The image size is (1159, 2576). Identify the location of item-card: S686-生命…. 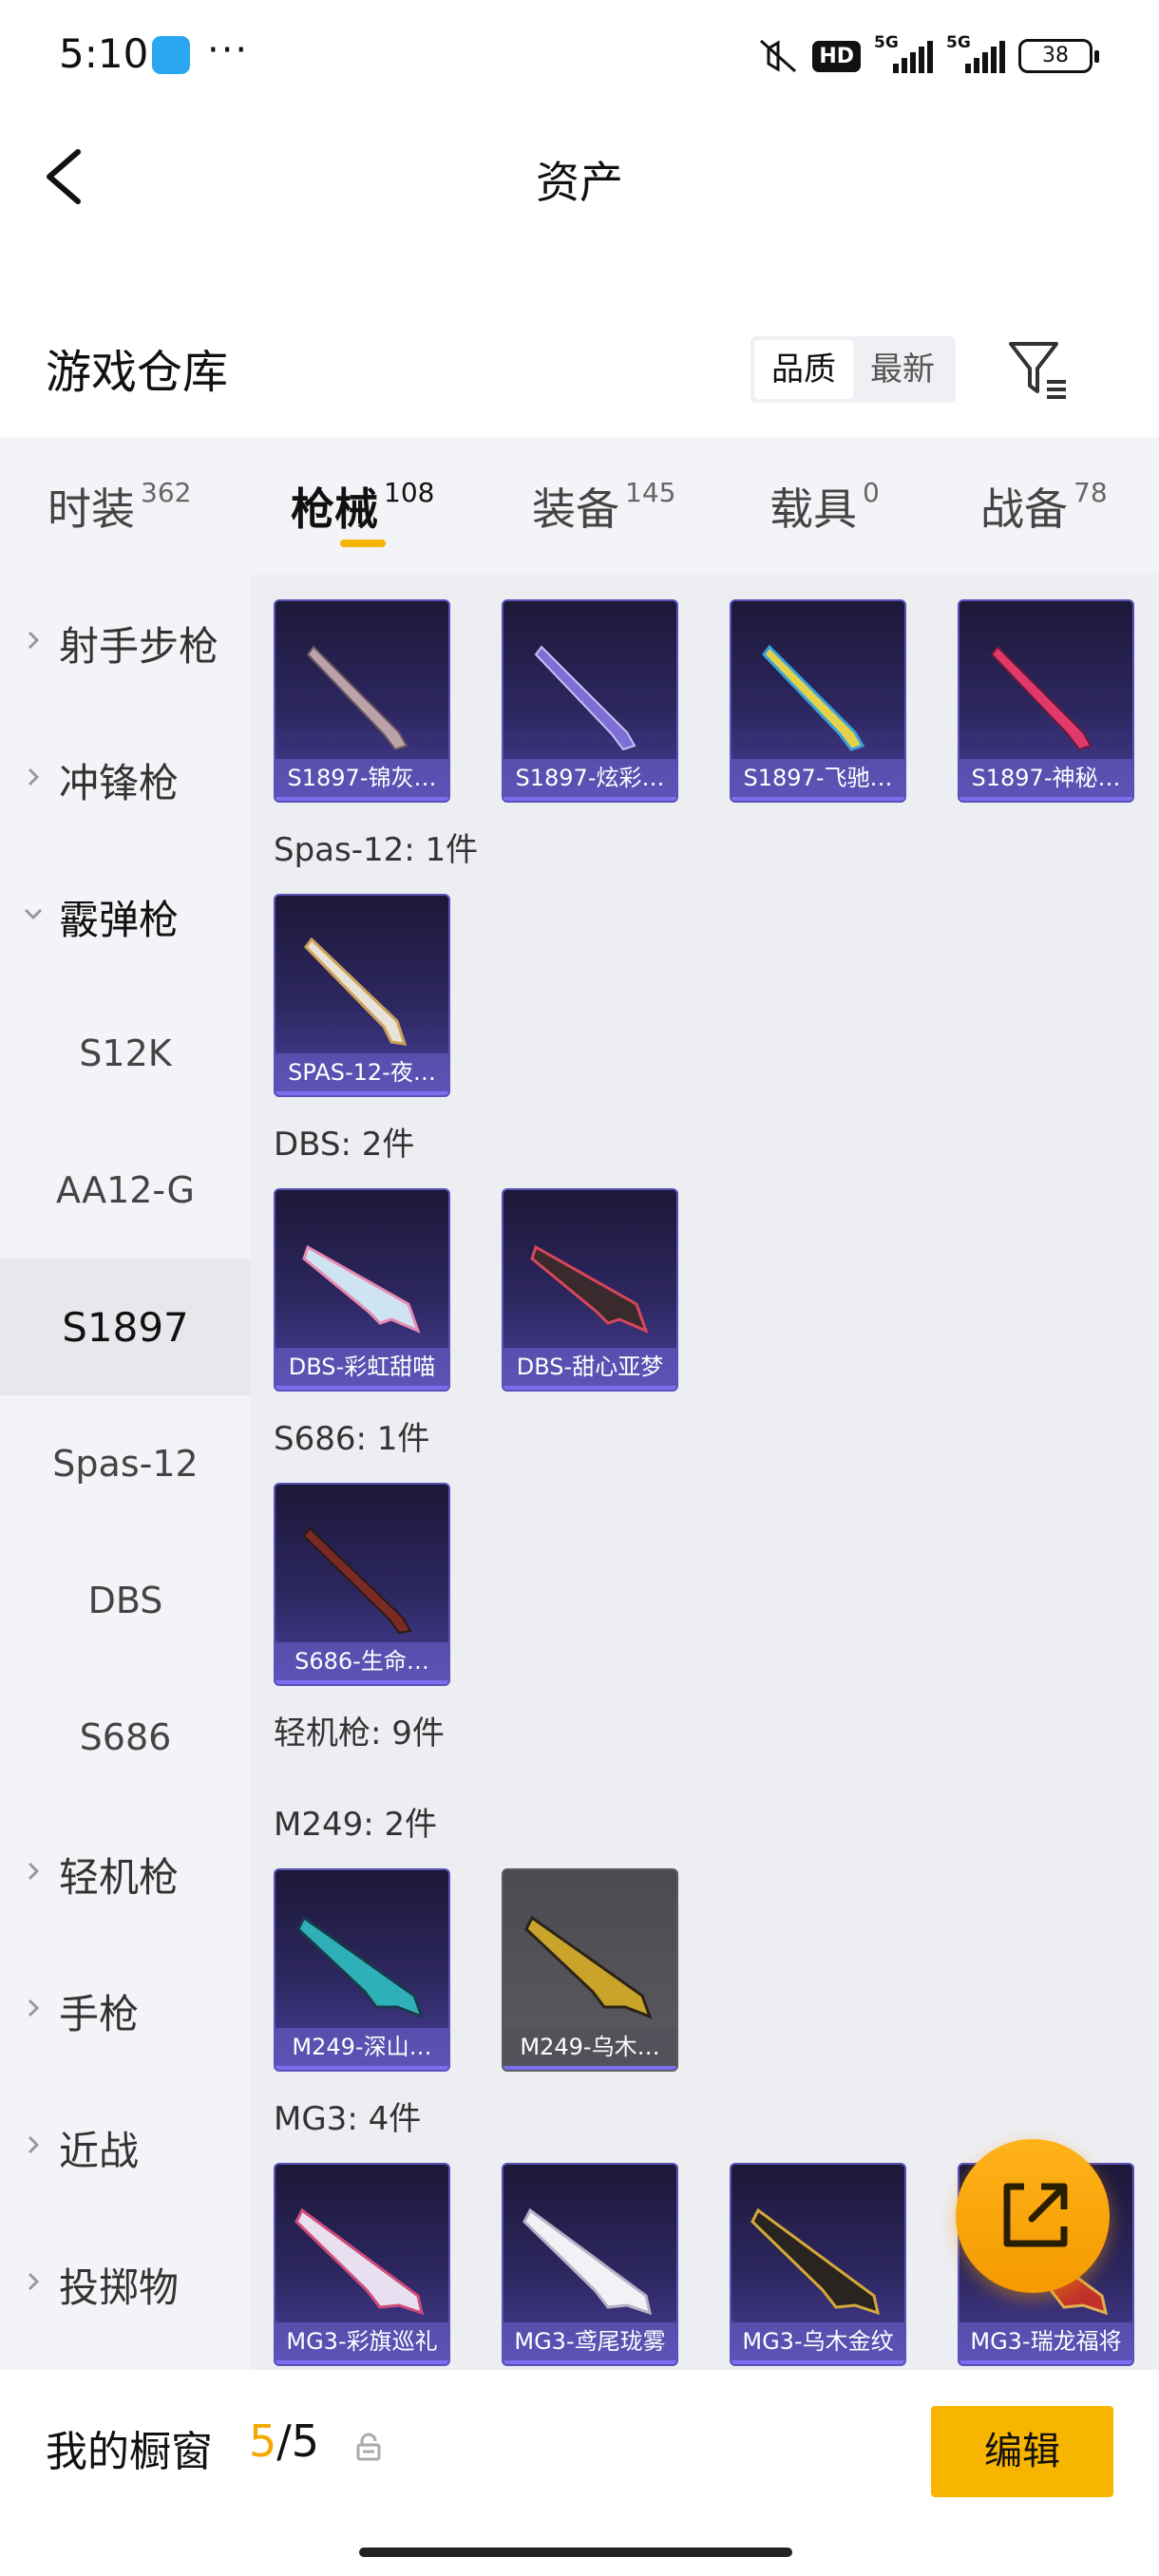
(362, 1584).